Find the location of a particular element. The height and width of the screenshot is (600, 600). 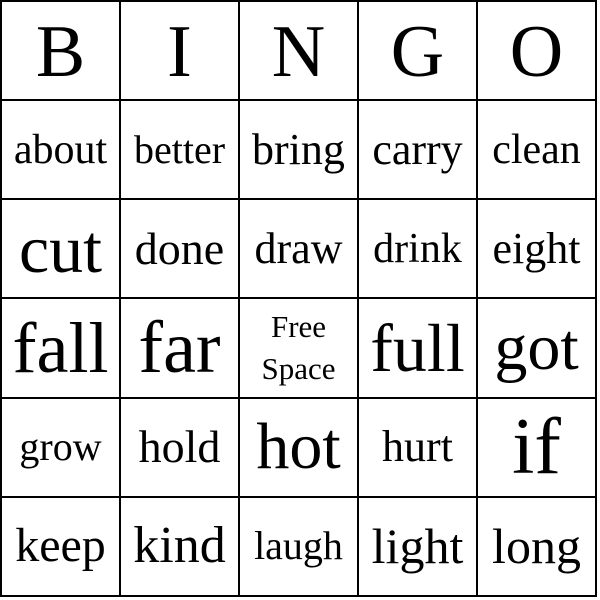

header-letter: B is located at coordinates (60, 51).